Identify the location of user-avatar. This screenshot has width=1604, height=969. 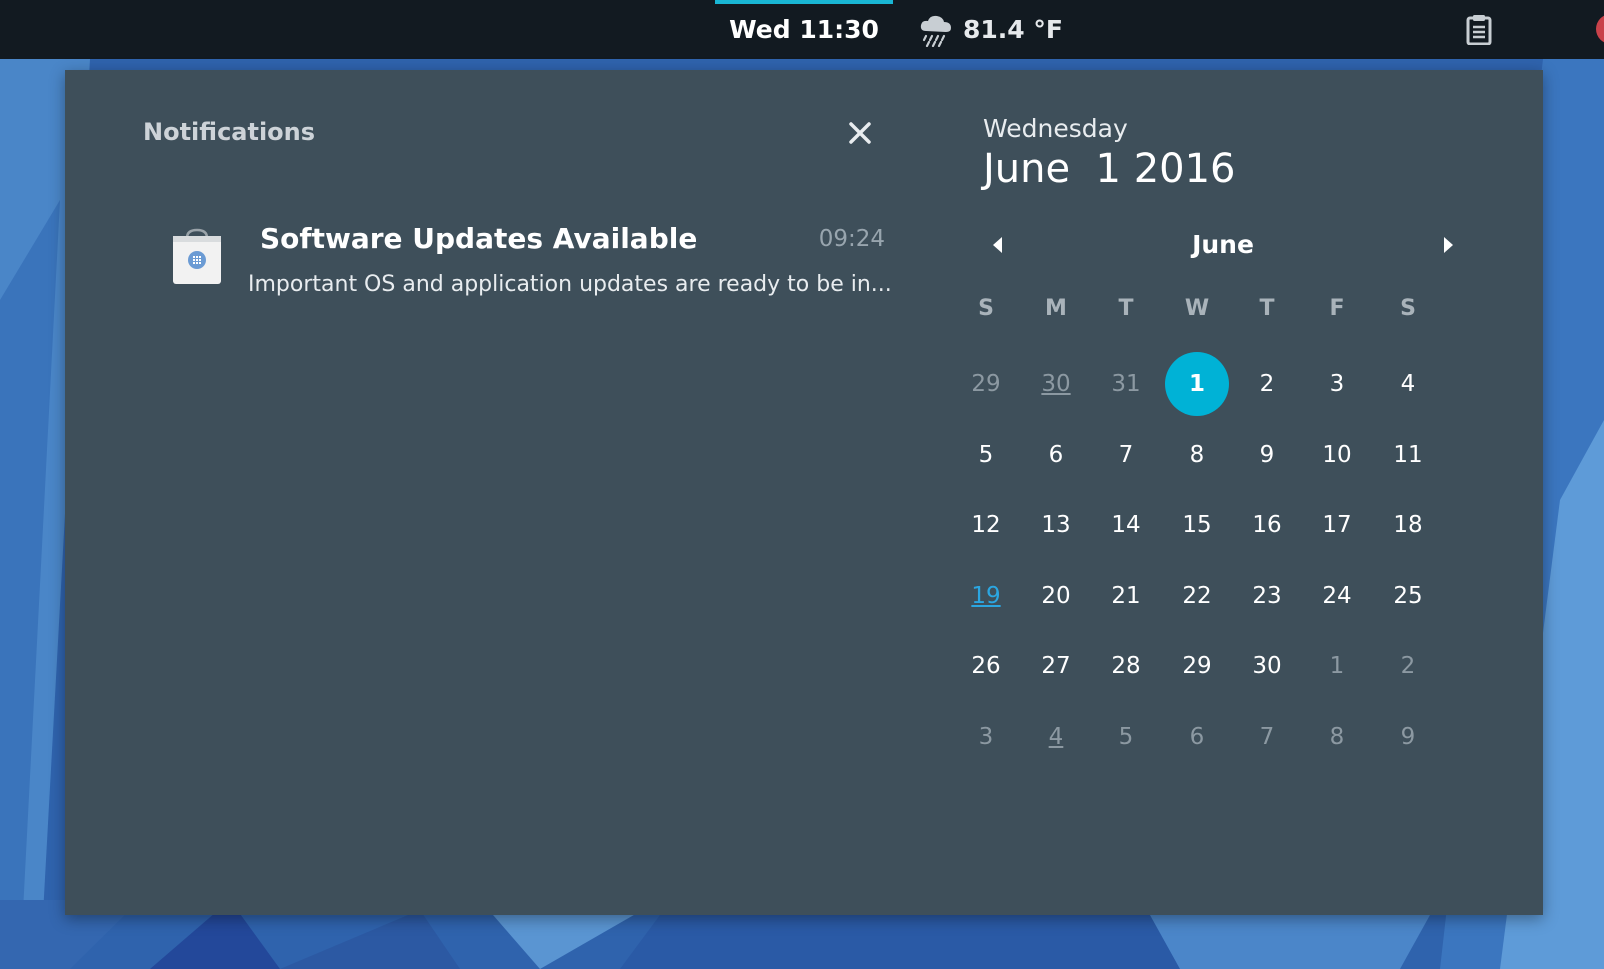
(1600, 29).